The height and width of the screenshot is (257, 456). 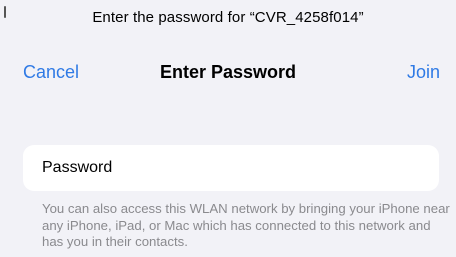 I want to click on cancel-button: Cancel, so click(x=51, y=72).